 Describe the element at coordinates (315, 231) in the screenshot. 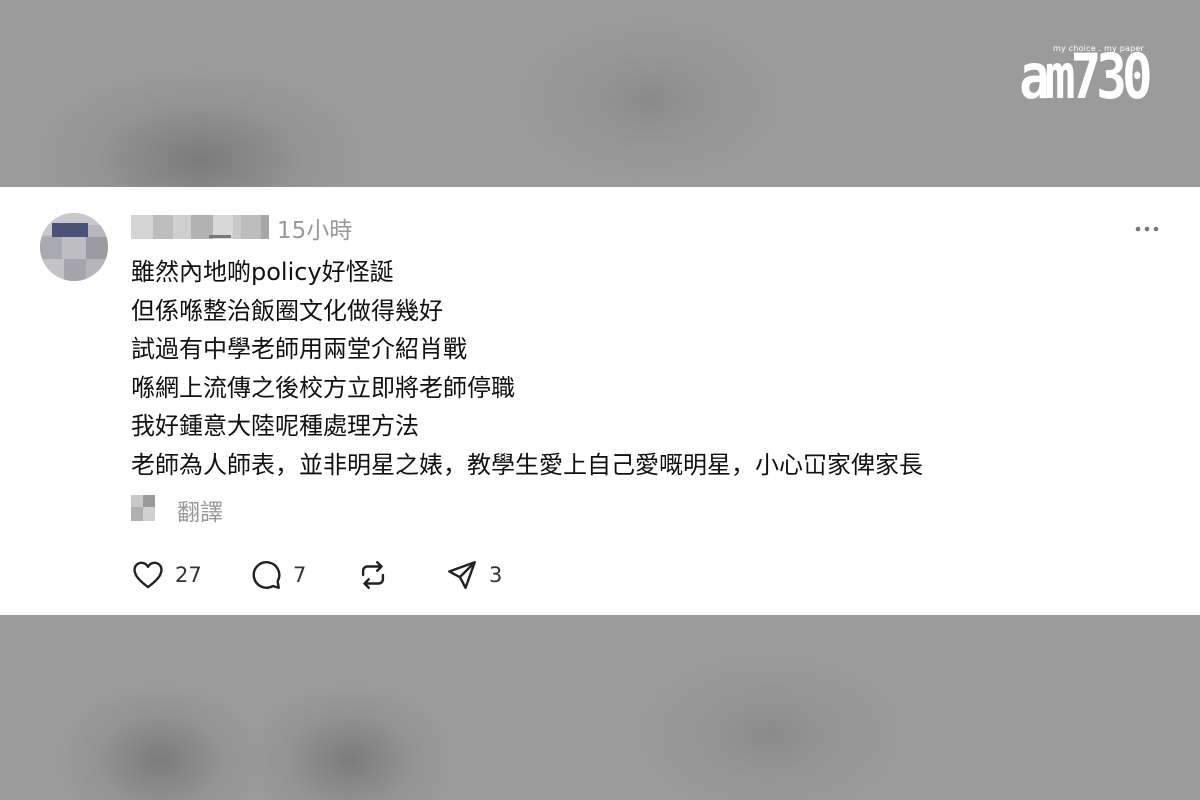

I see `post-timestamp: 15小時` at that location.